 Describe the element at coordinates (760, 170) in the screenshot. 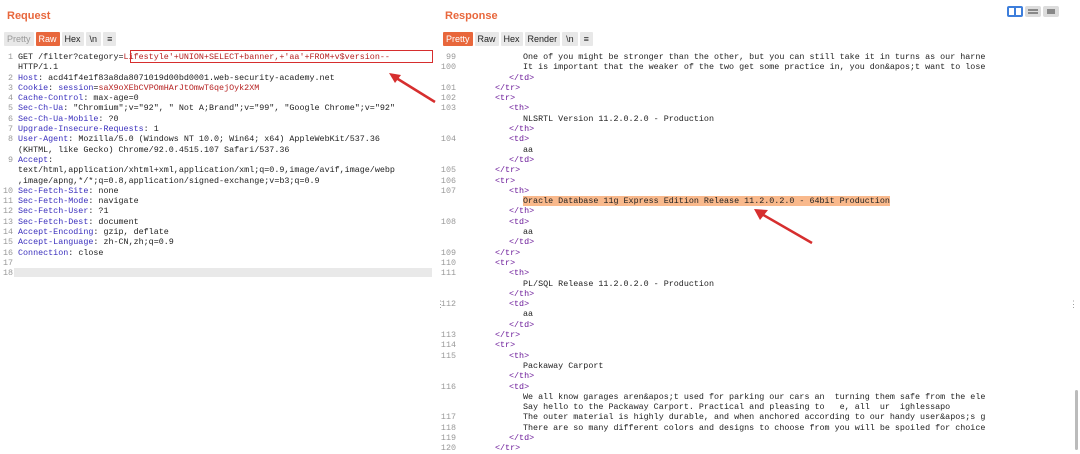

I see `response-code-line: 105 </tr>` at that location.